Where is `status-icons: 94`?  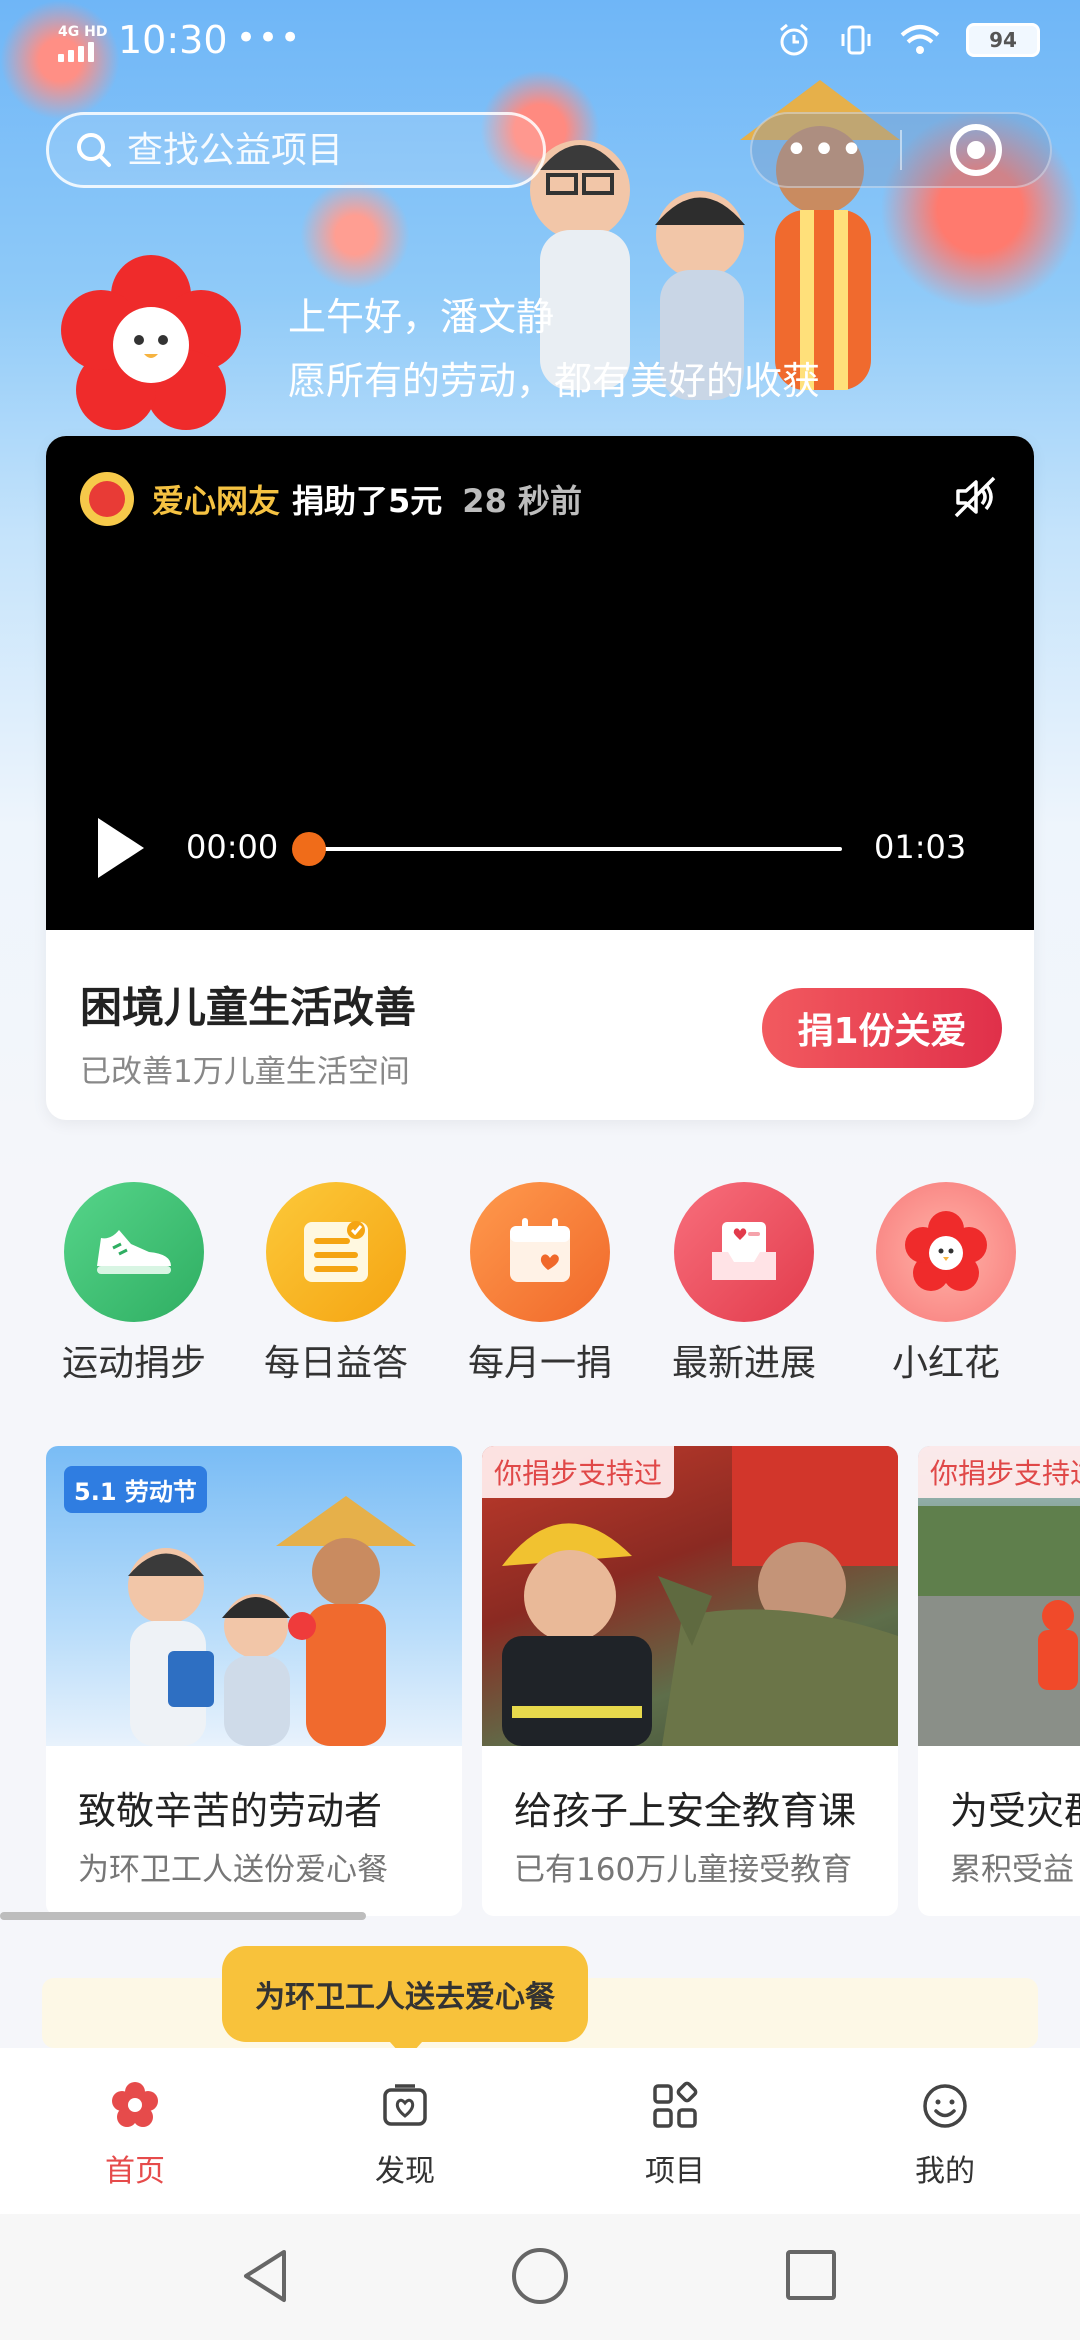
status-icons: 94 is located at coordinates (908, 40).